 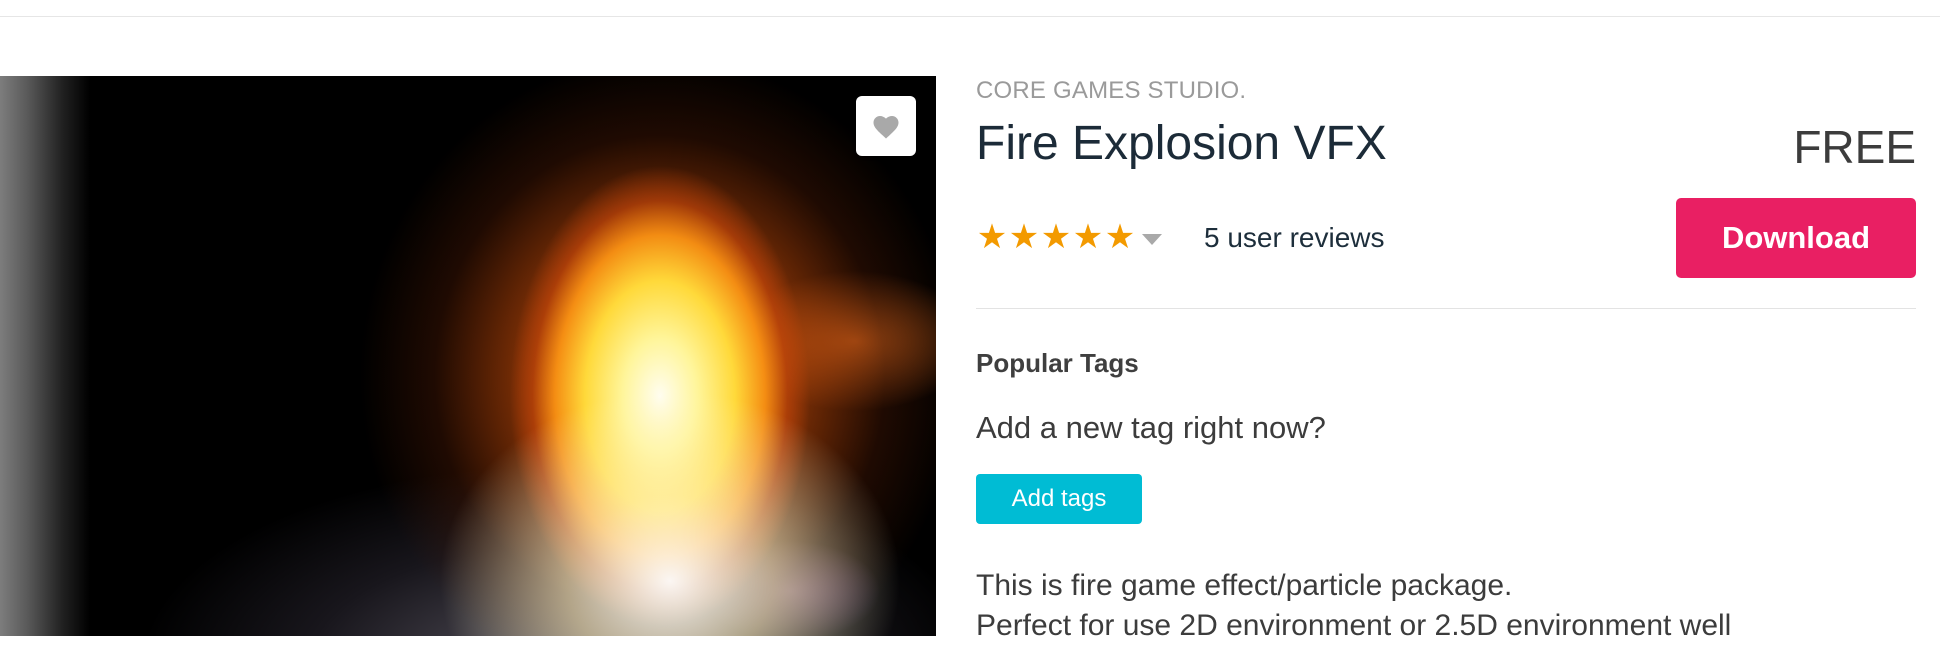 I want to click on favorite-button, so click(x=886, y=126).